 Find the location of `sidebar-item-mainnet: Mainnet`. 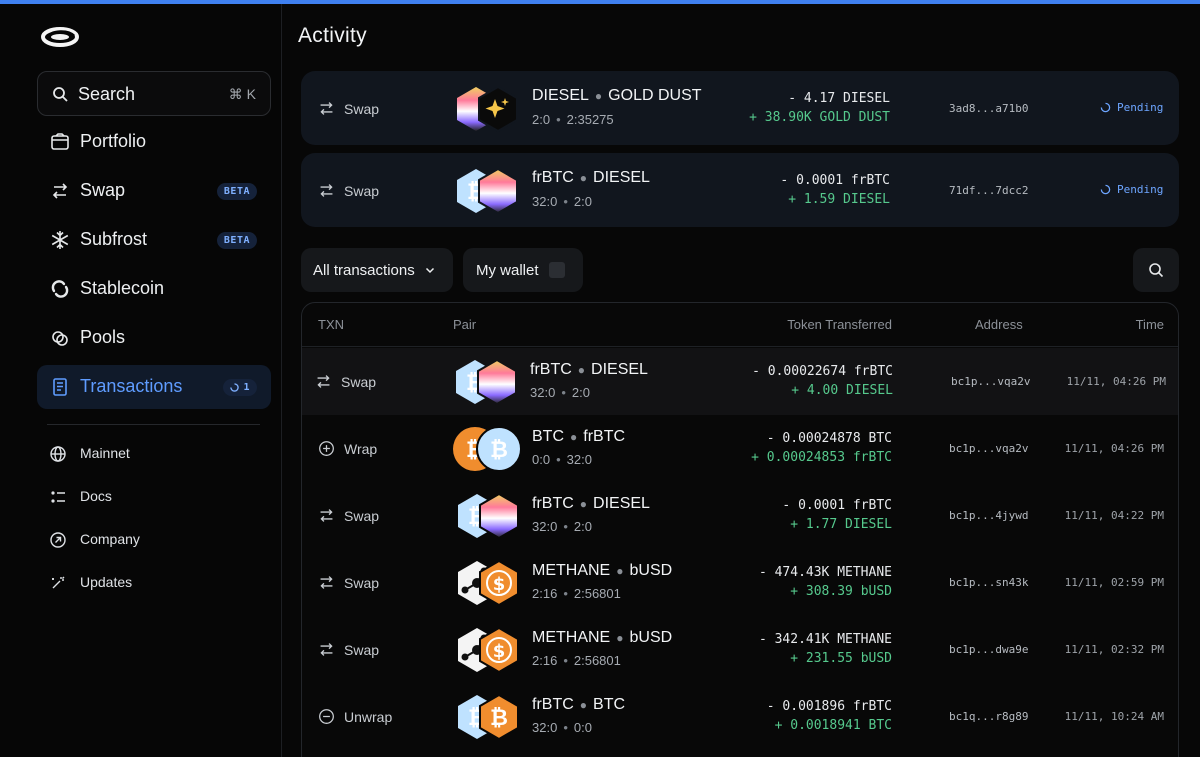

sidebar-item-mainnet: Mainnet is located at coordinates (149, 455).